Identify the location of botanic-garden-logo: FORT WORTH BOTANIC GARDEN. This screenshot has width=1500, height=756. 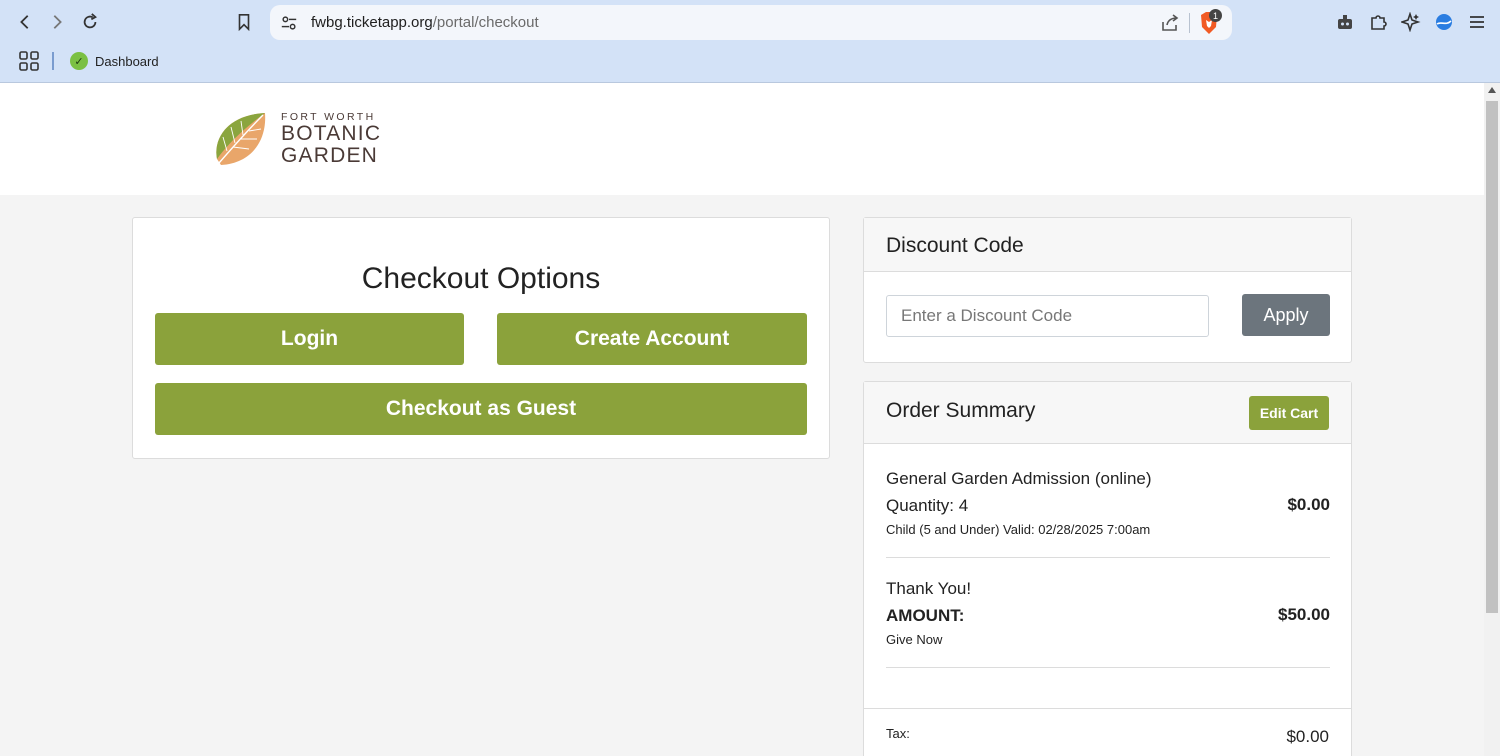
(300, 139).